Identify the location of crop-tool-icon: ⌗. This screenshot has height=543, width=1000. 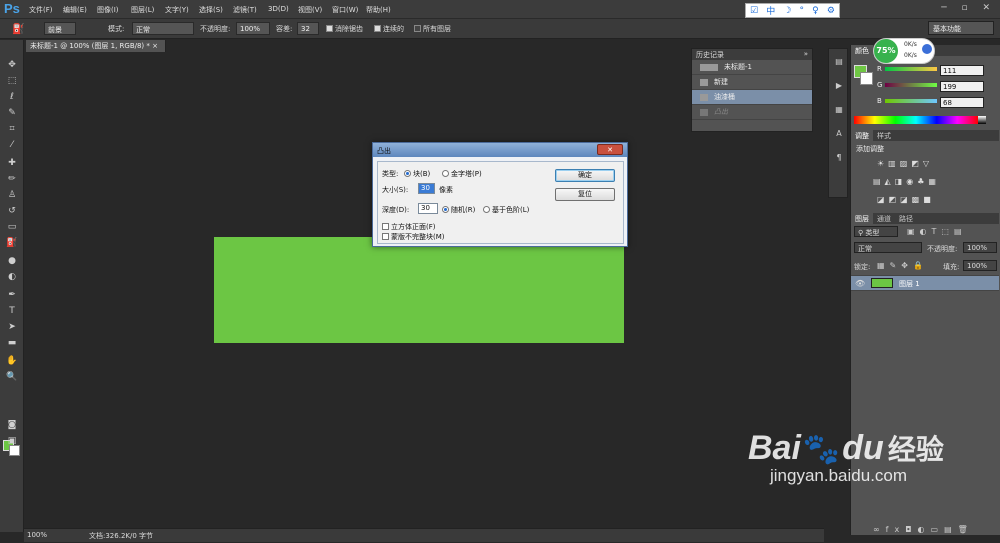
(12, 129).